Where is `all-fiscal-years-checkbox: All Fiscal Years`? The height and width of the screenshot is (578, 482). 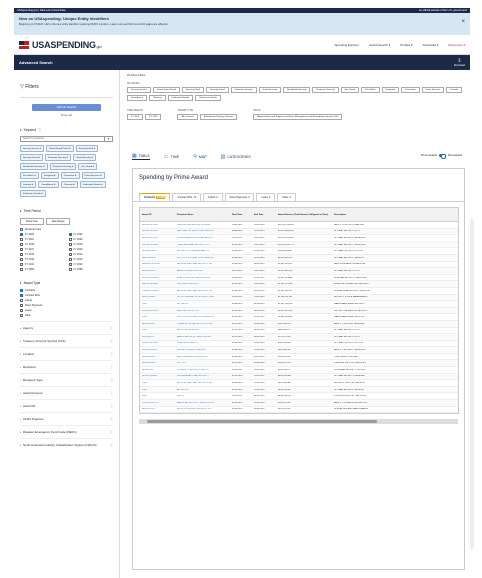 all-fiscal-years-checkbox: All Fiscal Years is located at coordinates (66, 229).